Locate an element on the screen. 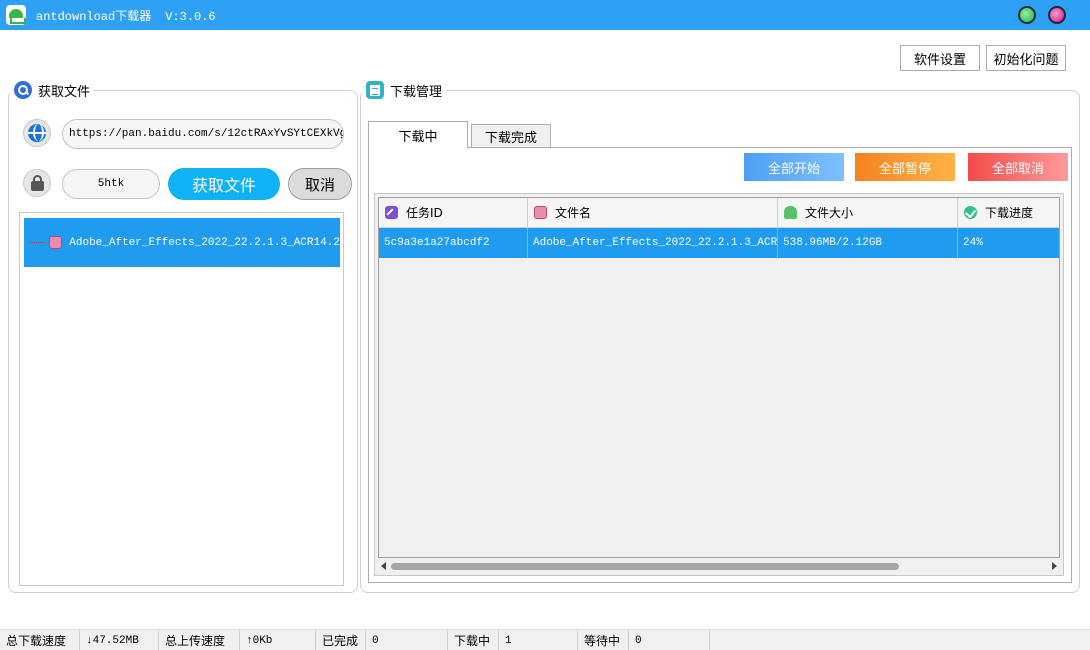 Image resolution: width=1090 pixels, height=650 pixels. download-speed-value: ↓47.52MB is located at coordinates (119, 640).